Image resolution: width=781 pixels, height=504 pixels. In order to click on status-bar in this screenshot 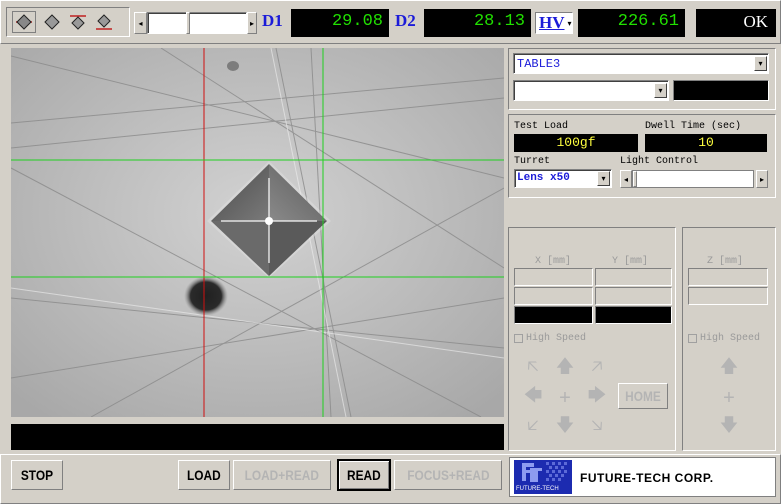, I will do `click(257, 437)`.